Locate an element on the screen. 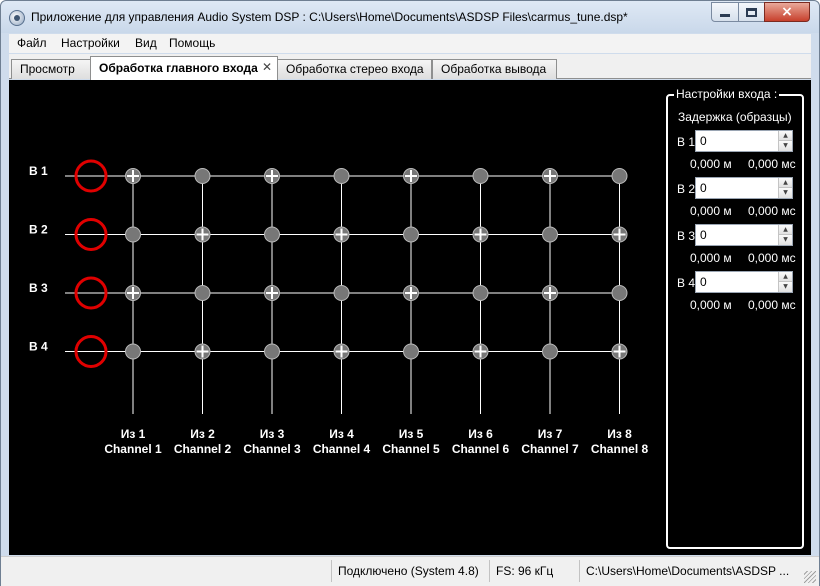 This screenshot has height=586, width=820. output-channel-label: Channel 2 is located at coordinates (203, 449).